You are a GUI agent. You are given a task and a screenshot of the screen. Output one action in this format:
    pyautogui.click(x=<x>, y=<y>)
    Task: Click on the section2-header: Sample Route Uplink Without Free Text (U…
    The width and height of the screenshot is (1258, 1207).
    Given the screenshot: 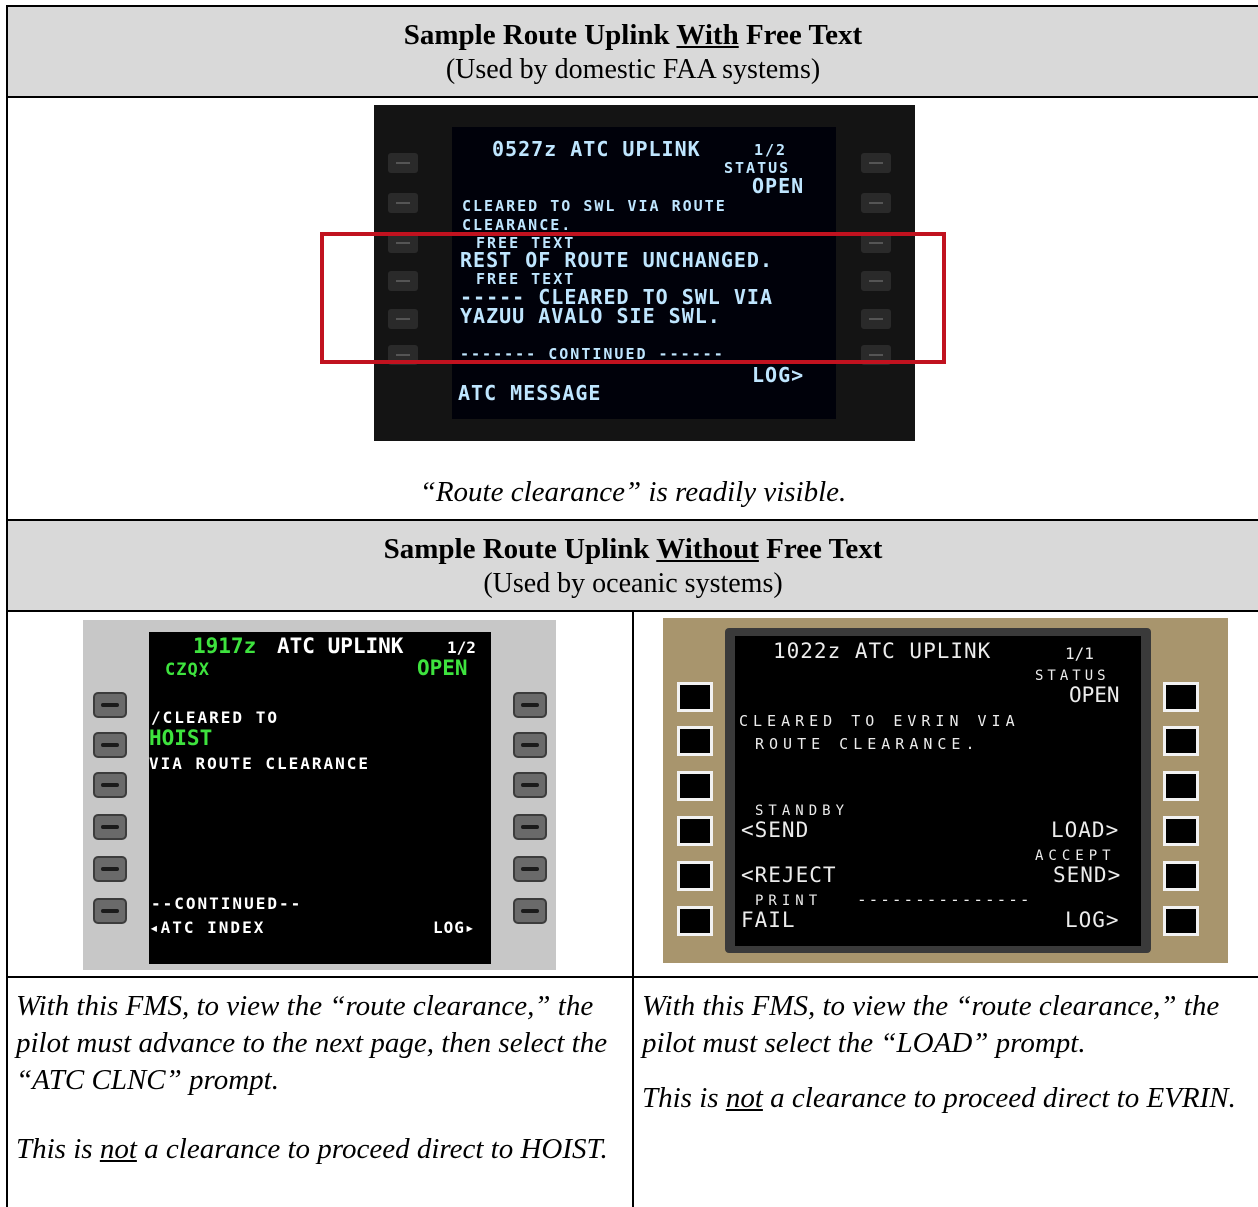 What is the action you would take?
    pyautogui.click(x=633, y=565)
    